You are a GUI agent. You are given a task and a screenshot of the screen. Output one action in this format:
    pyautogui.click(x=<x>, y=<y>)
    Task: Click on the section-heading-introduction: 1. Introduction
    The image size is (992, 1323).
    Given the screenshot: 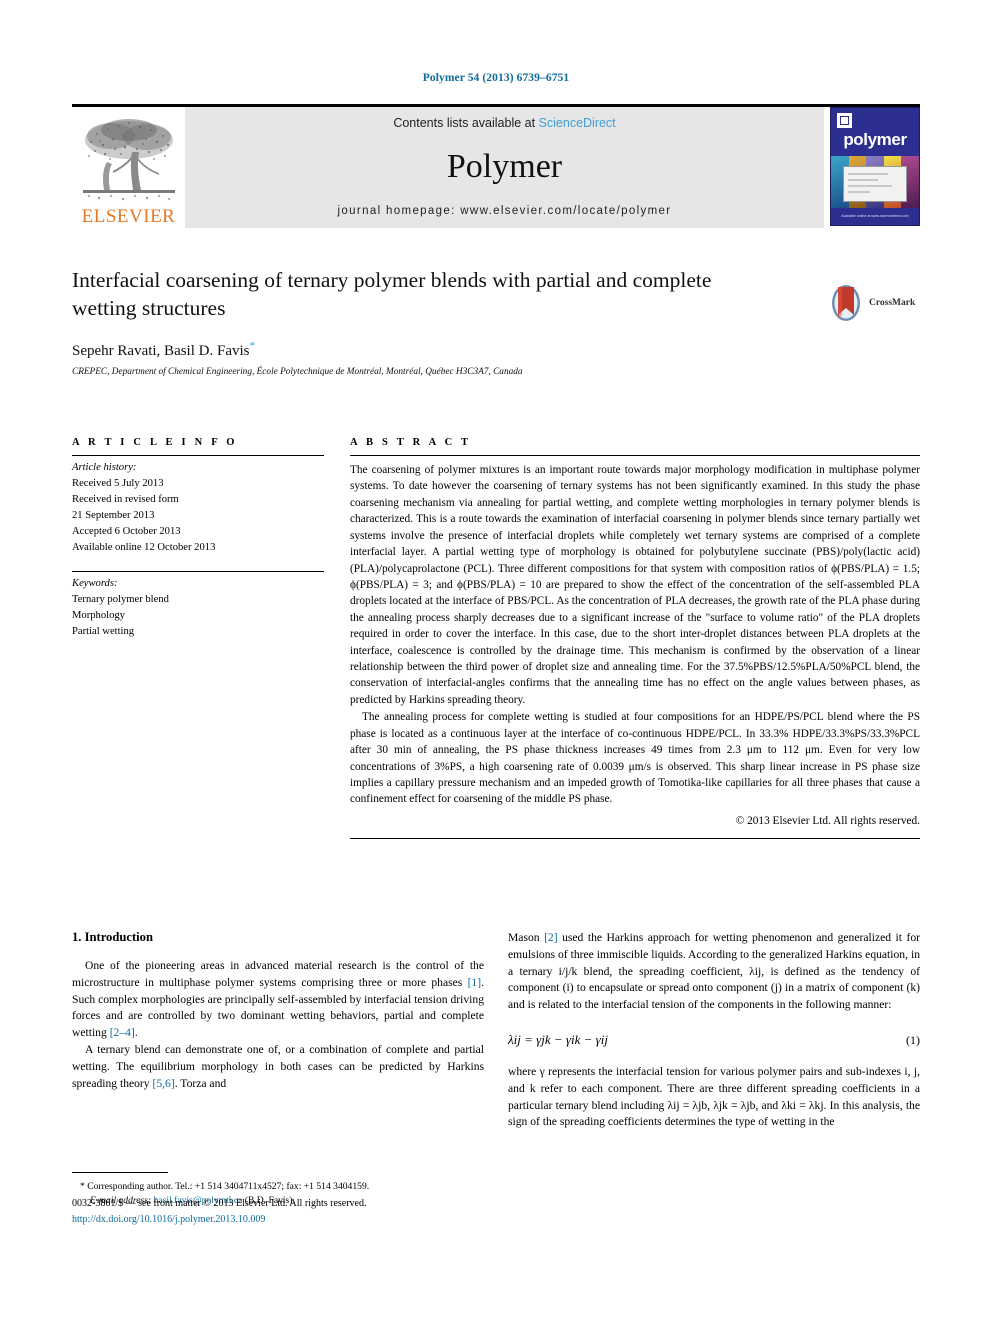 What is the action you would take?
    pyautogui.click(x=112, y=937)
    